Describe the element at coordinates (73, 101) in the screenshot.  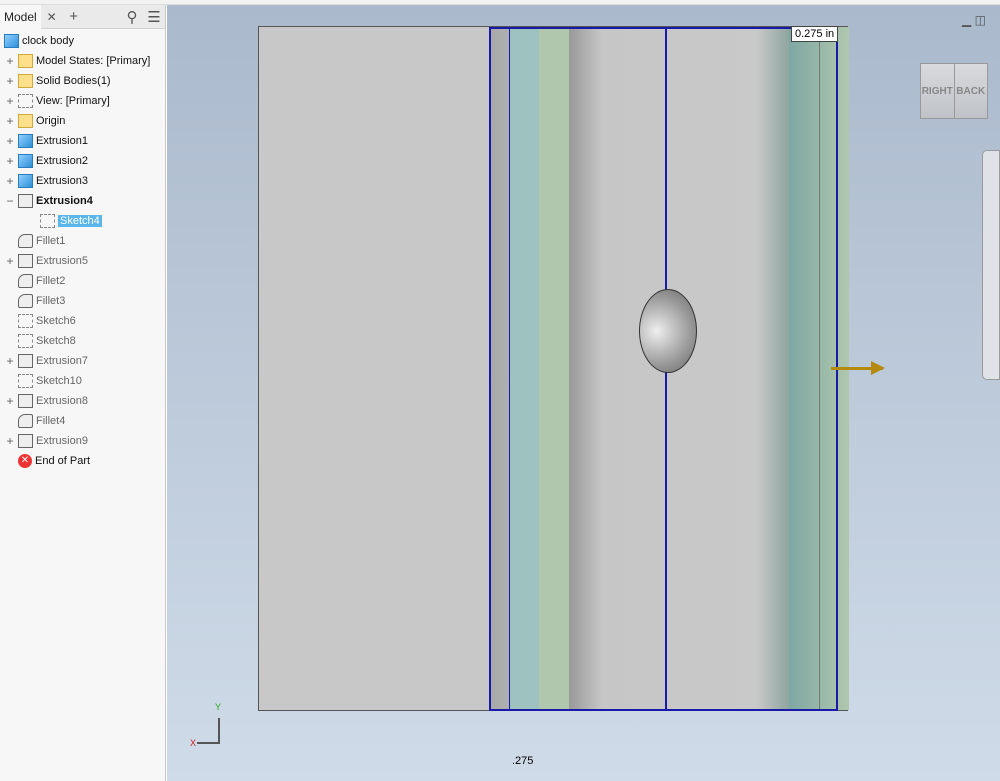
I see `tree-item-label: View: [Primary]` at that location.